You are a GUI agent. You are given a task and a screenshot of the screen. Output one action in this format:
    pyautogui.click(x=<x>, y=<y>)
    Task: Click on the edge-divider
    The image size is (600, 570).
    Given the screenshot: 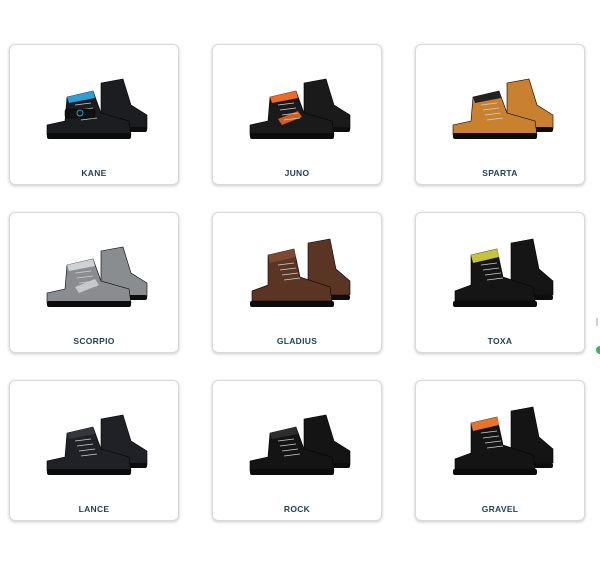 What is the action you would take?
    pyautogui.click(x=597, y=322)
    